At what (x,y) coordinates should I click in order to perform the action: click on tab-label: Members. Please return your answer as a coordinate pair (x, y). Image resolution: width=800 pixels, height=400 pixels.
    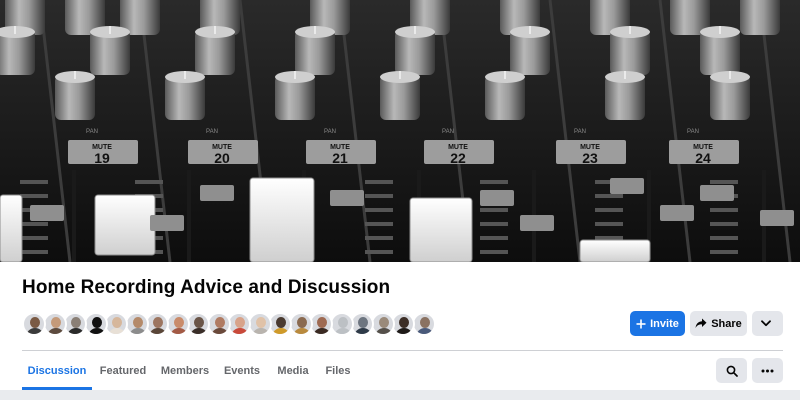
    Looking at the image, I should click on (185, 370).